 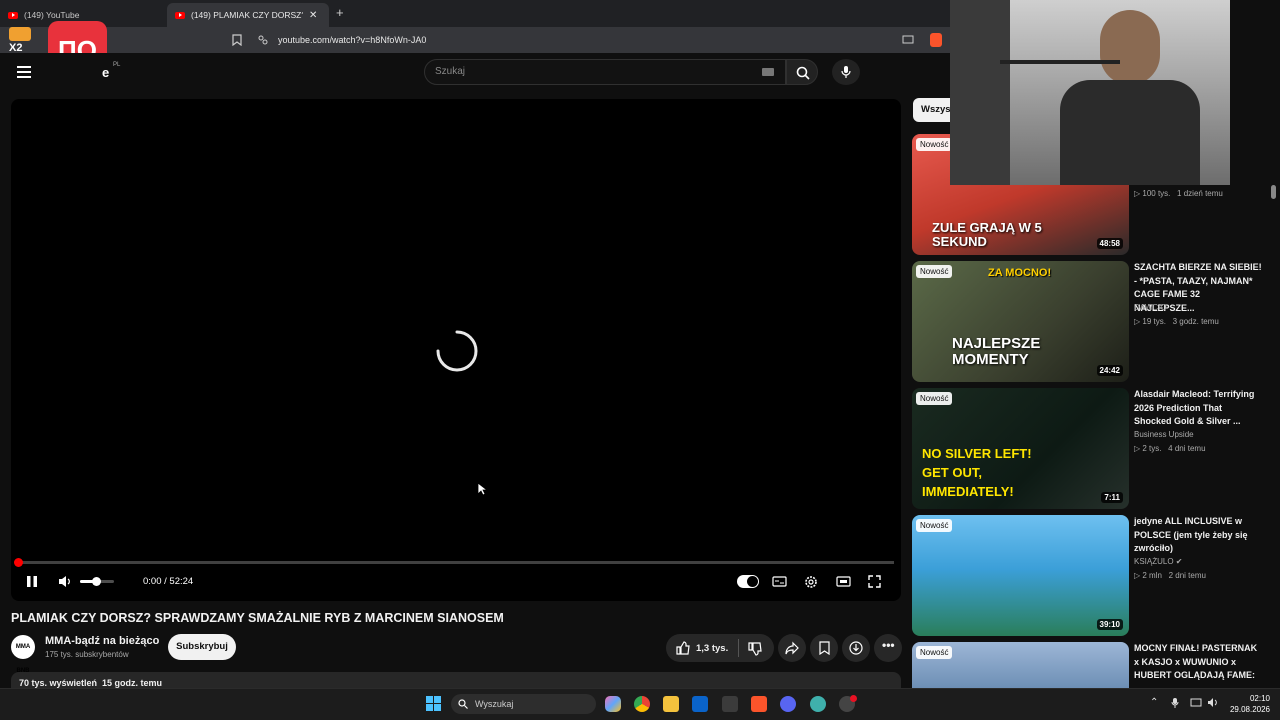 I want to click on save-bookmark-icon, so click(x=824, y=648).